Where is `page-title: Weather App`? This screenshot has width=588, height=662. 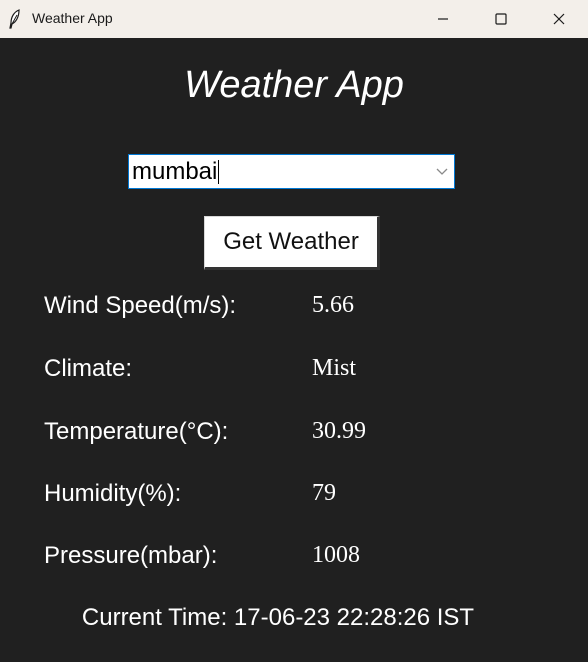
page-title: Weather App is located at coordinates (294, 85).